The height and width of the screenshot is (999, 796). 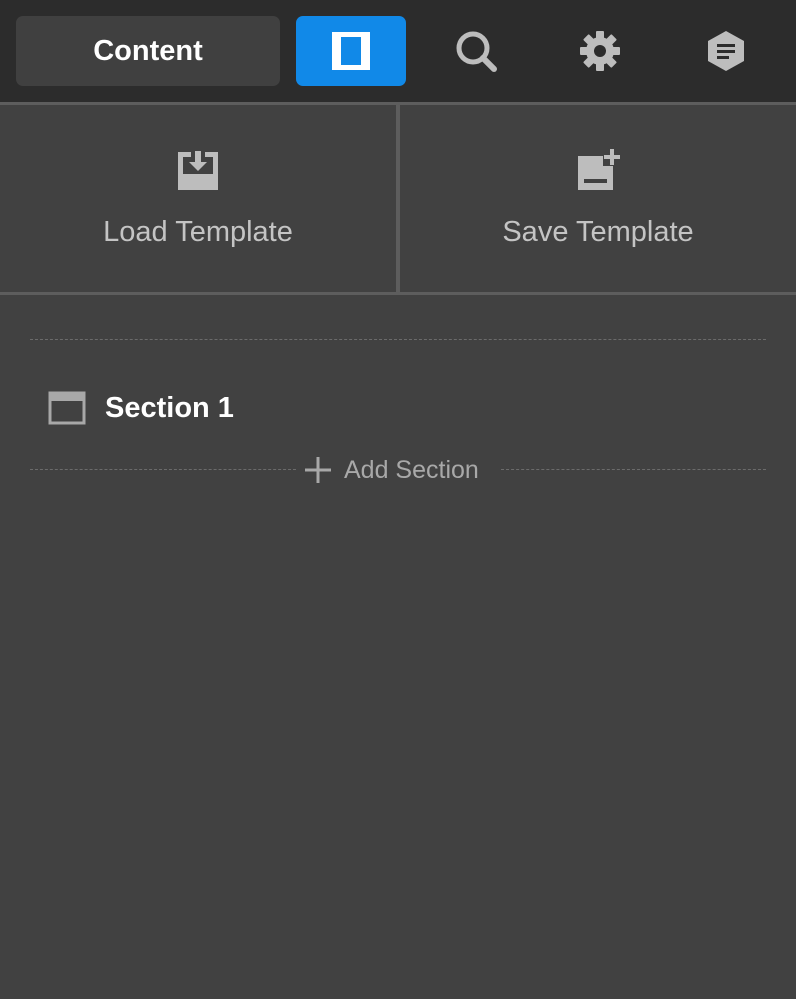 What do you see at coordinates (398, 199) in the screenshot?
I see `template-divider-vertical` at bounding box center [398, 199].